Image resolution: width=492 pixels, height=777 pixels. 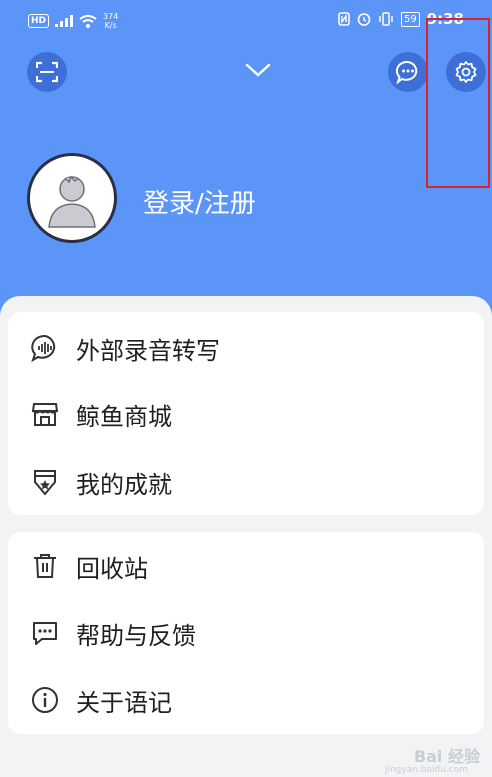 What do you see at coordinates (258, 70) in the screenshot?
I see `chevron-down-icon` at bounding box center [258, 70].